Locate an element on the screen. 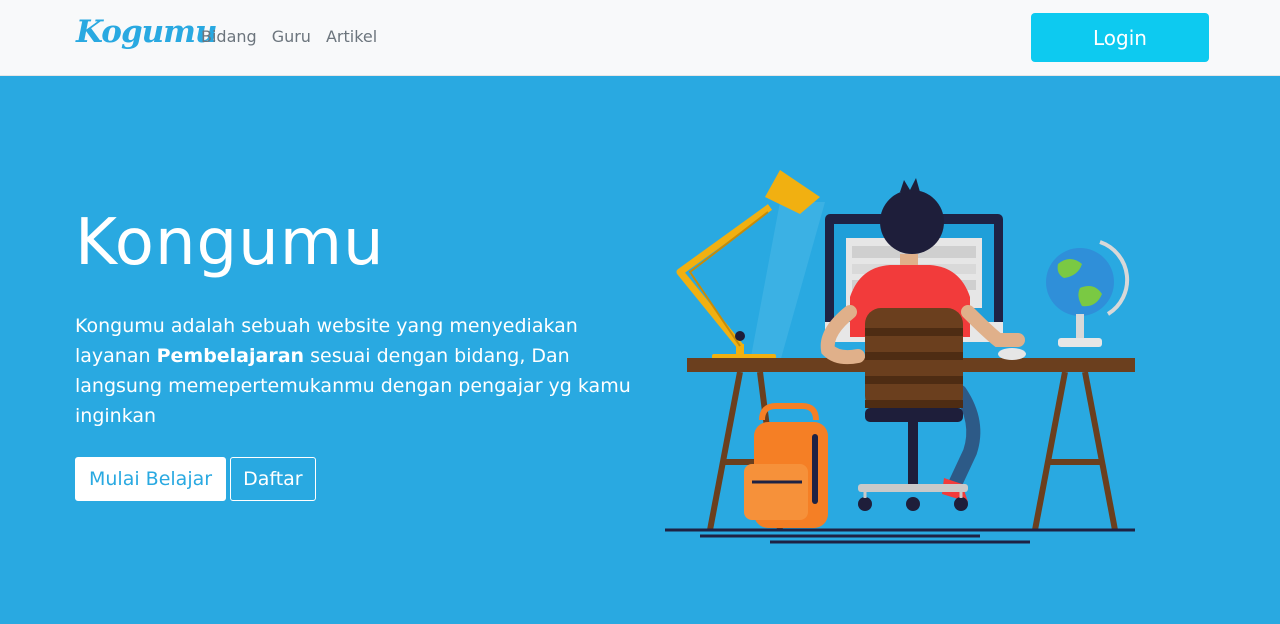  hero-title: Kongumu is located at coordinates (230, 243).